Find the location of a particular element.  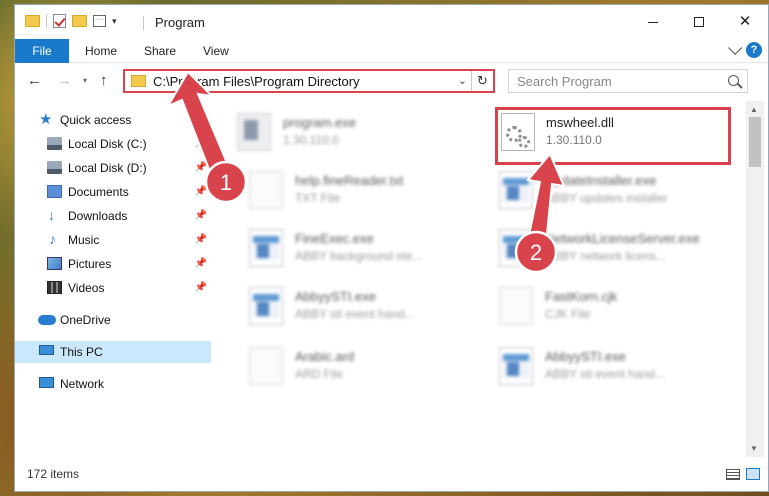

sidebar-item-label: Videos is located at coordinates (86, 288).